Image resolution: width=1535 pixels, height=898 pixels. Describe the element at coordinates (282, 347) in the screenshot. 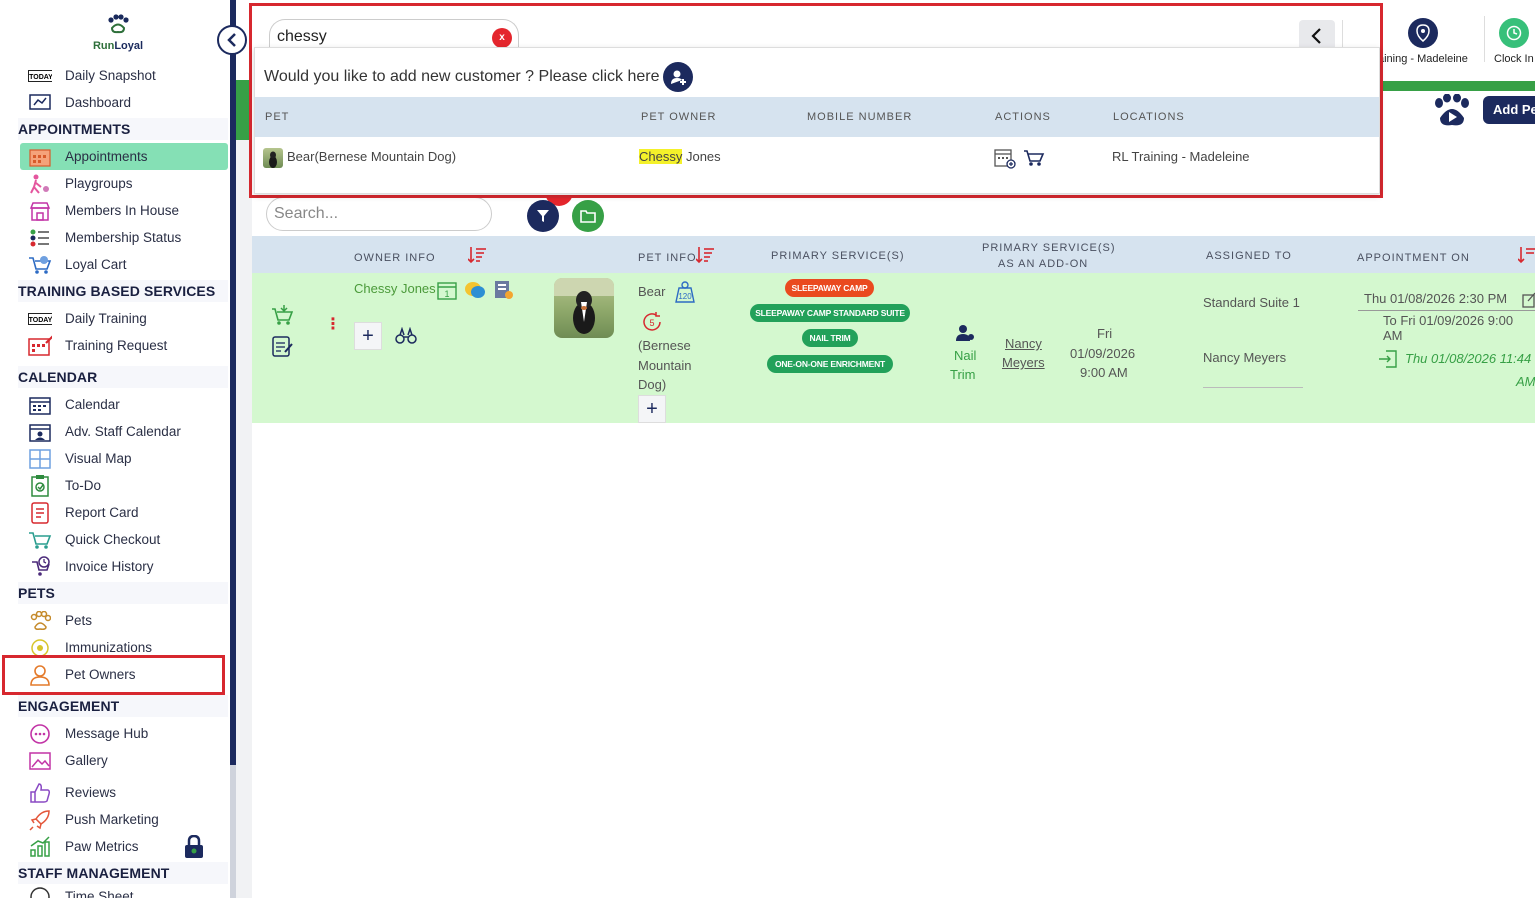

I see `notes-edit-icon` at that location.